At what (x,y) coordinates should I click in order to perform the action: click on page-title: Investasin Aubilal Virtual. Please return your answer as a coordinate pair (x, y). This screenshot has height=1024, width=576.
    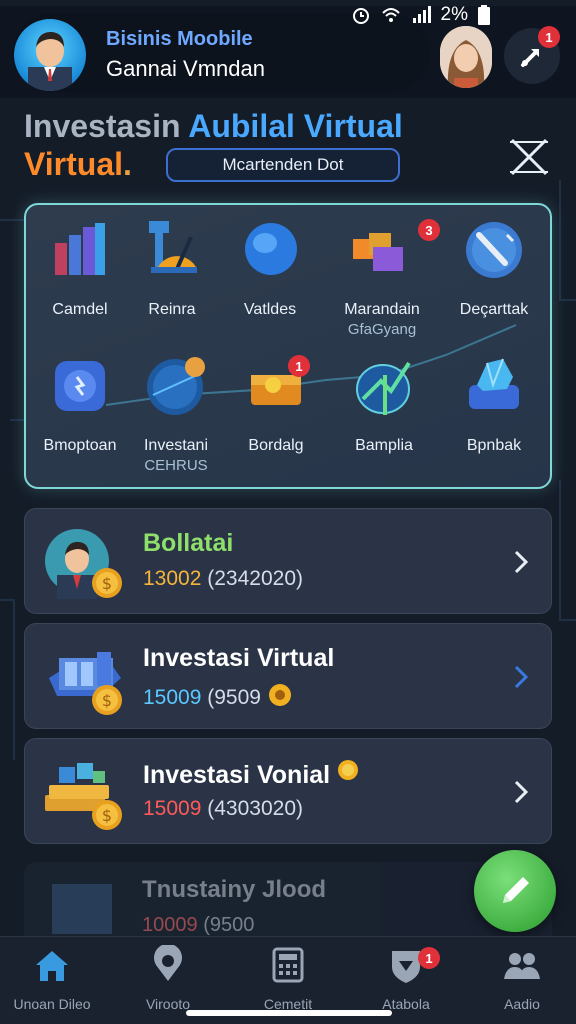
    Looking at the image, I should click on (213, 126).